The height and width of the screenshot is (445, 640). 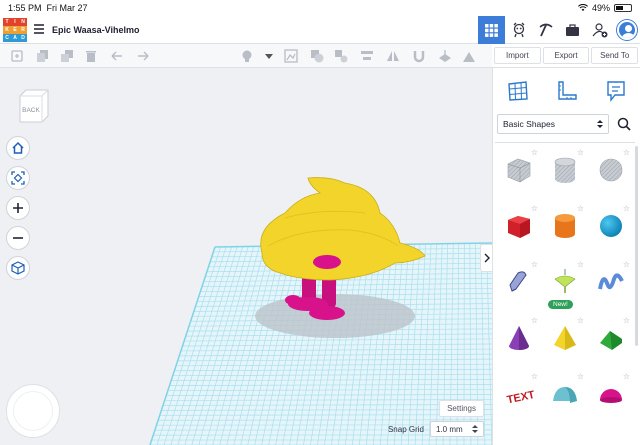 I want to click on shape-sphere-hole: ☆, so click(x=611, y=172).